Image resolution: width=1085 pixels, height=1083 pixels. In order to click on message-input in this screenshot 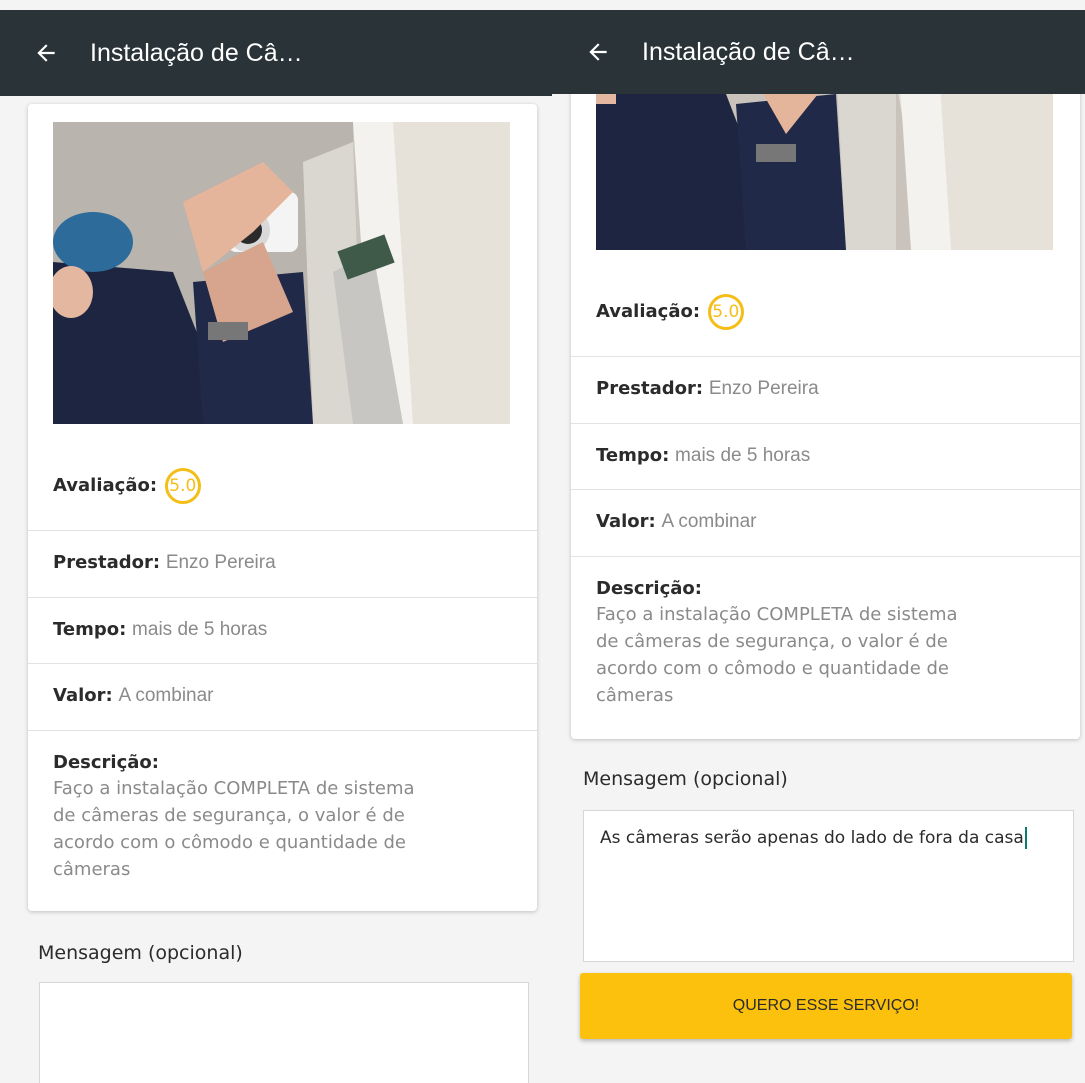, I will do `click(284, 1032)`.